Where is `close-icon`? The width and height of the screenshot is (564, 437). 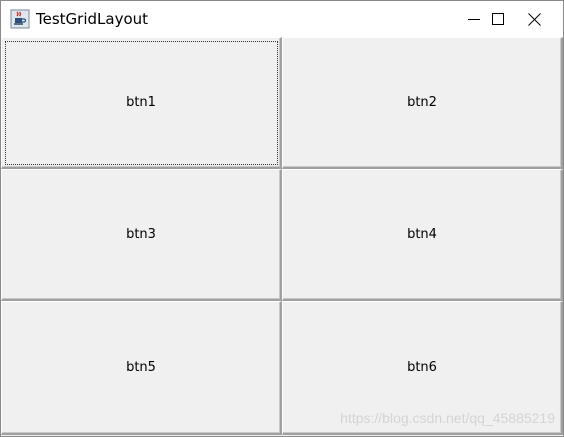 close-icon is located at coordinates (534, 19).